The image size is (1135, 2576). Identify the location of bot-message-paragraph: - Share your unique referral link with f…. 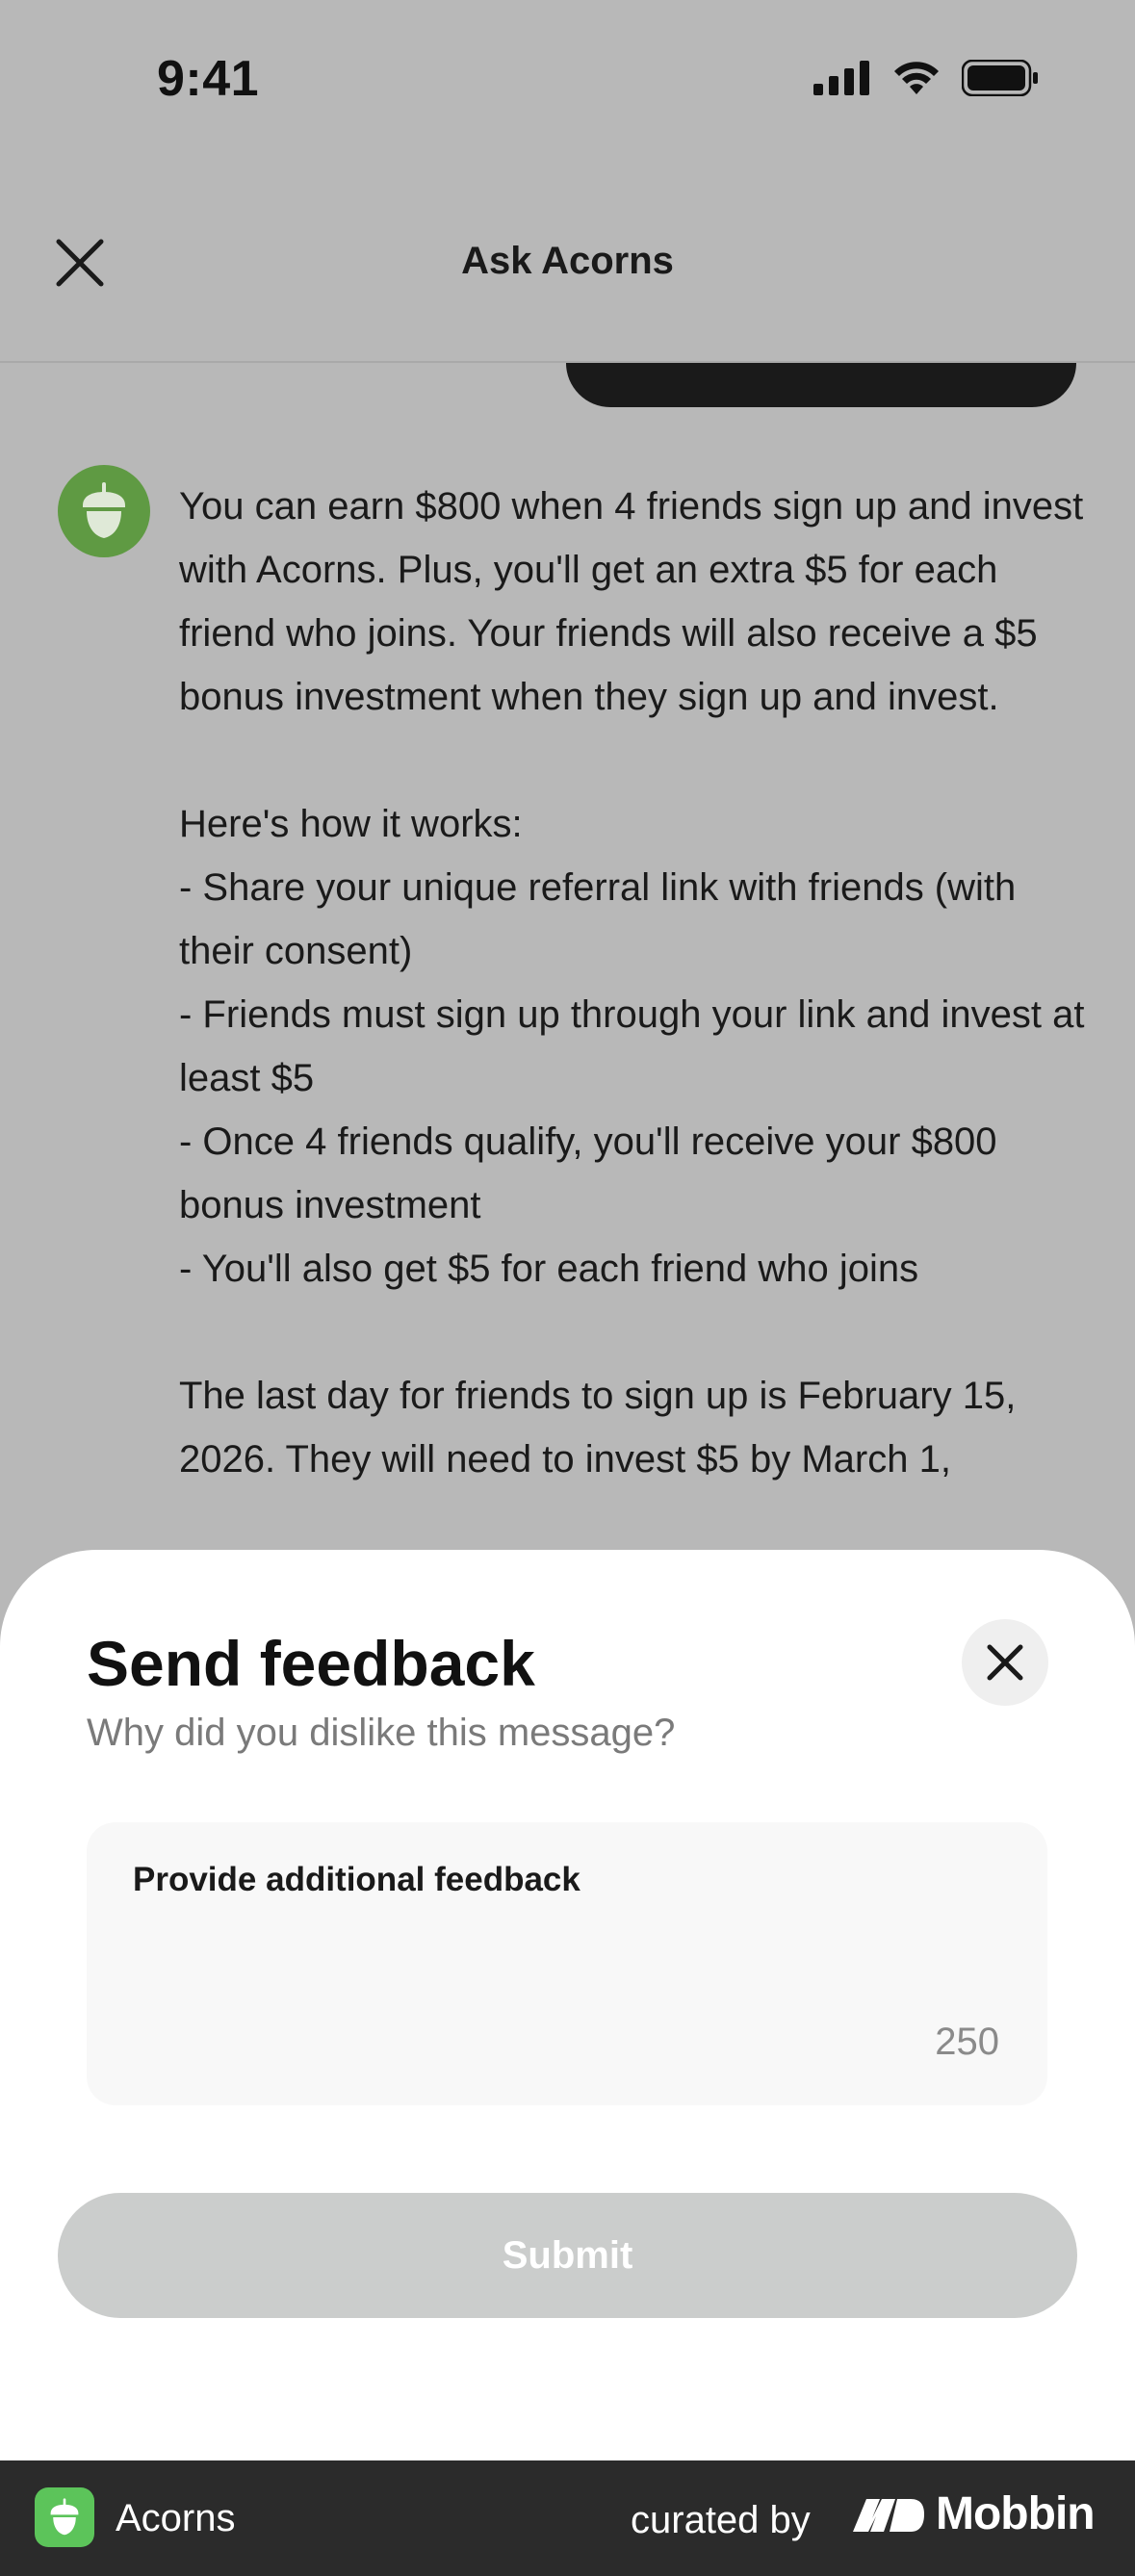
(598, 919).